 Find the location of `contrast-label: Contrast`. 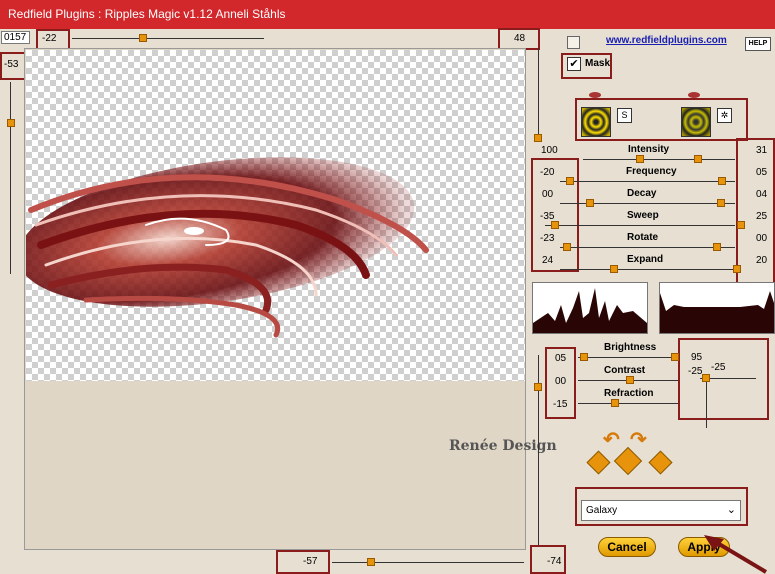

contrast-label: Contrast is located at coordinates (625, 370).